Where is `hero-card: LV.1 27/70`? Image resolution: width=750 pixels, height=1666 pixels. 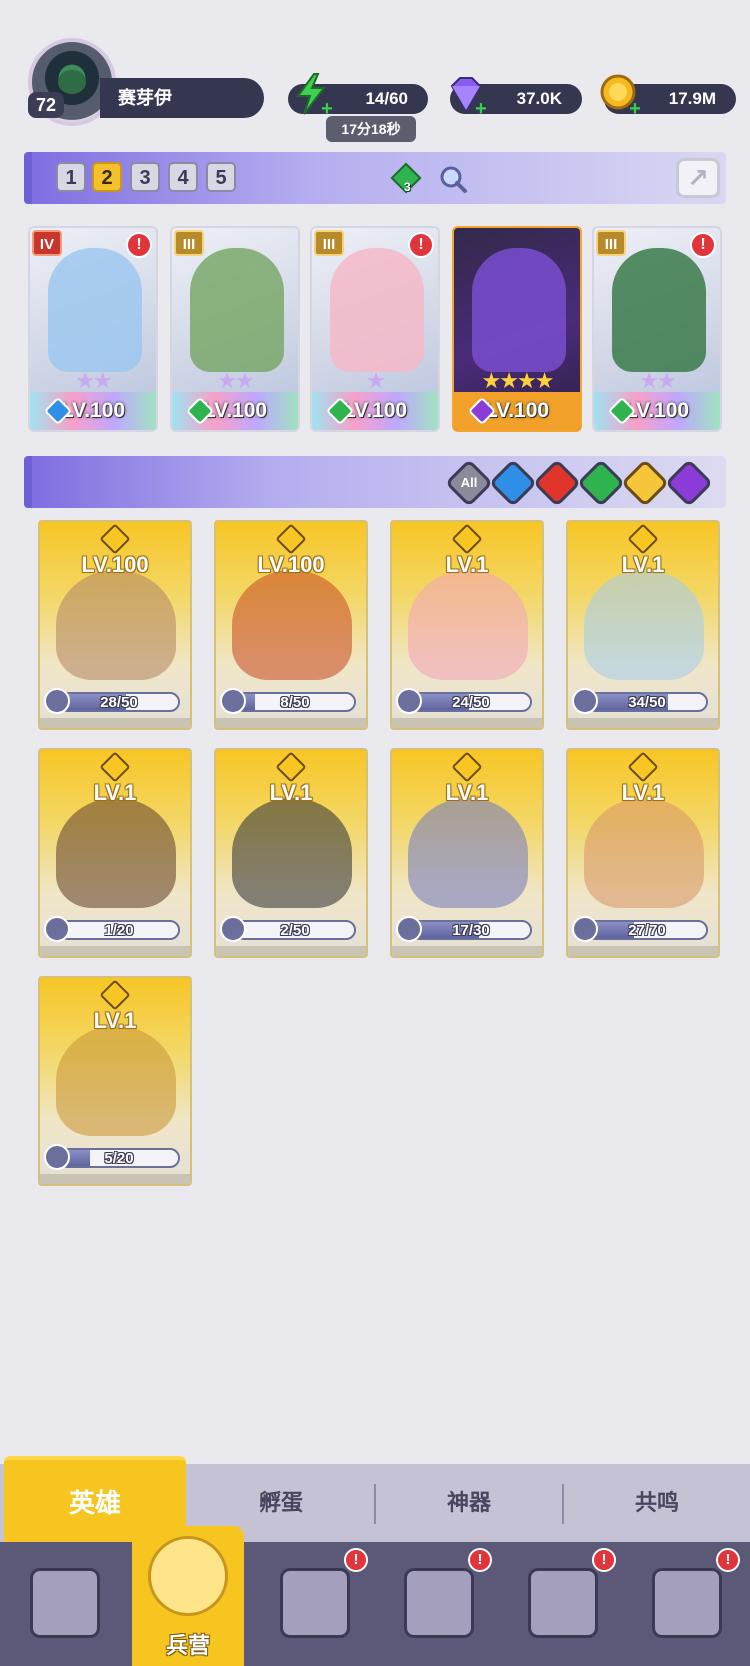 hero-card: LV.1 27/70 is located at coordinates (643, 853).